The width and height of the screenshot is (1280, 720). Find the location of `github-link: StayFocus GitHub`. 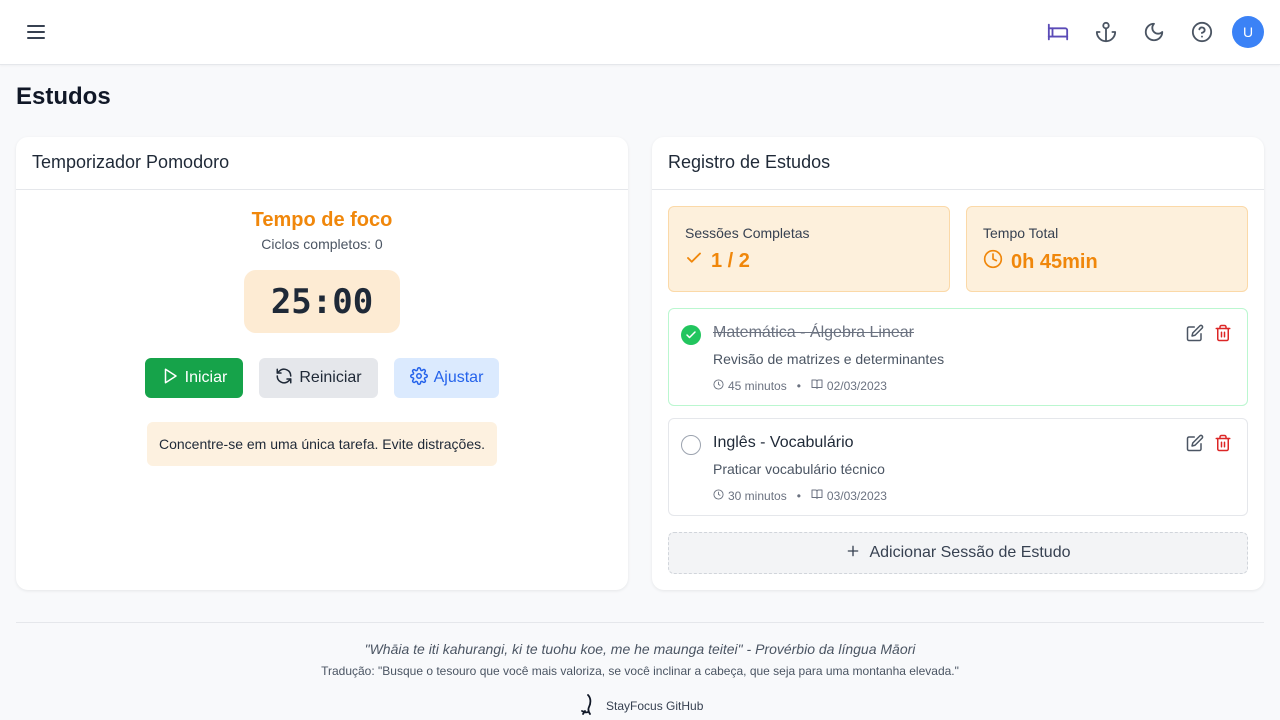

github-link: StayFocus GitHub is located at coordinates (642, 706).